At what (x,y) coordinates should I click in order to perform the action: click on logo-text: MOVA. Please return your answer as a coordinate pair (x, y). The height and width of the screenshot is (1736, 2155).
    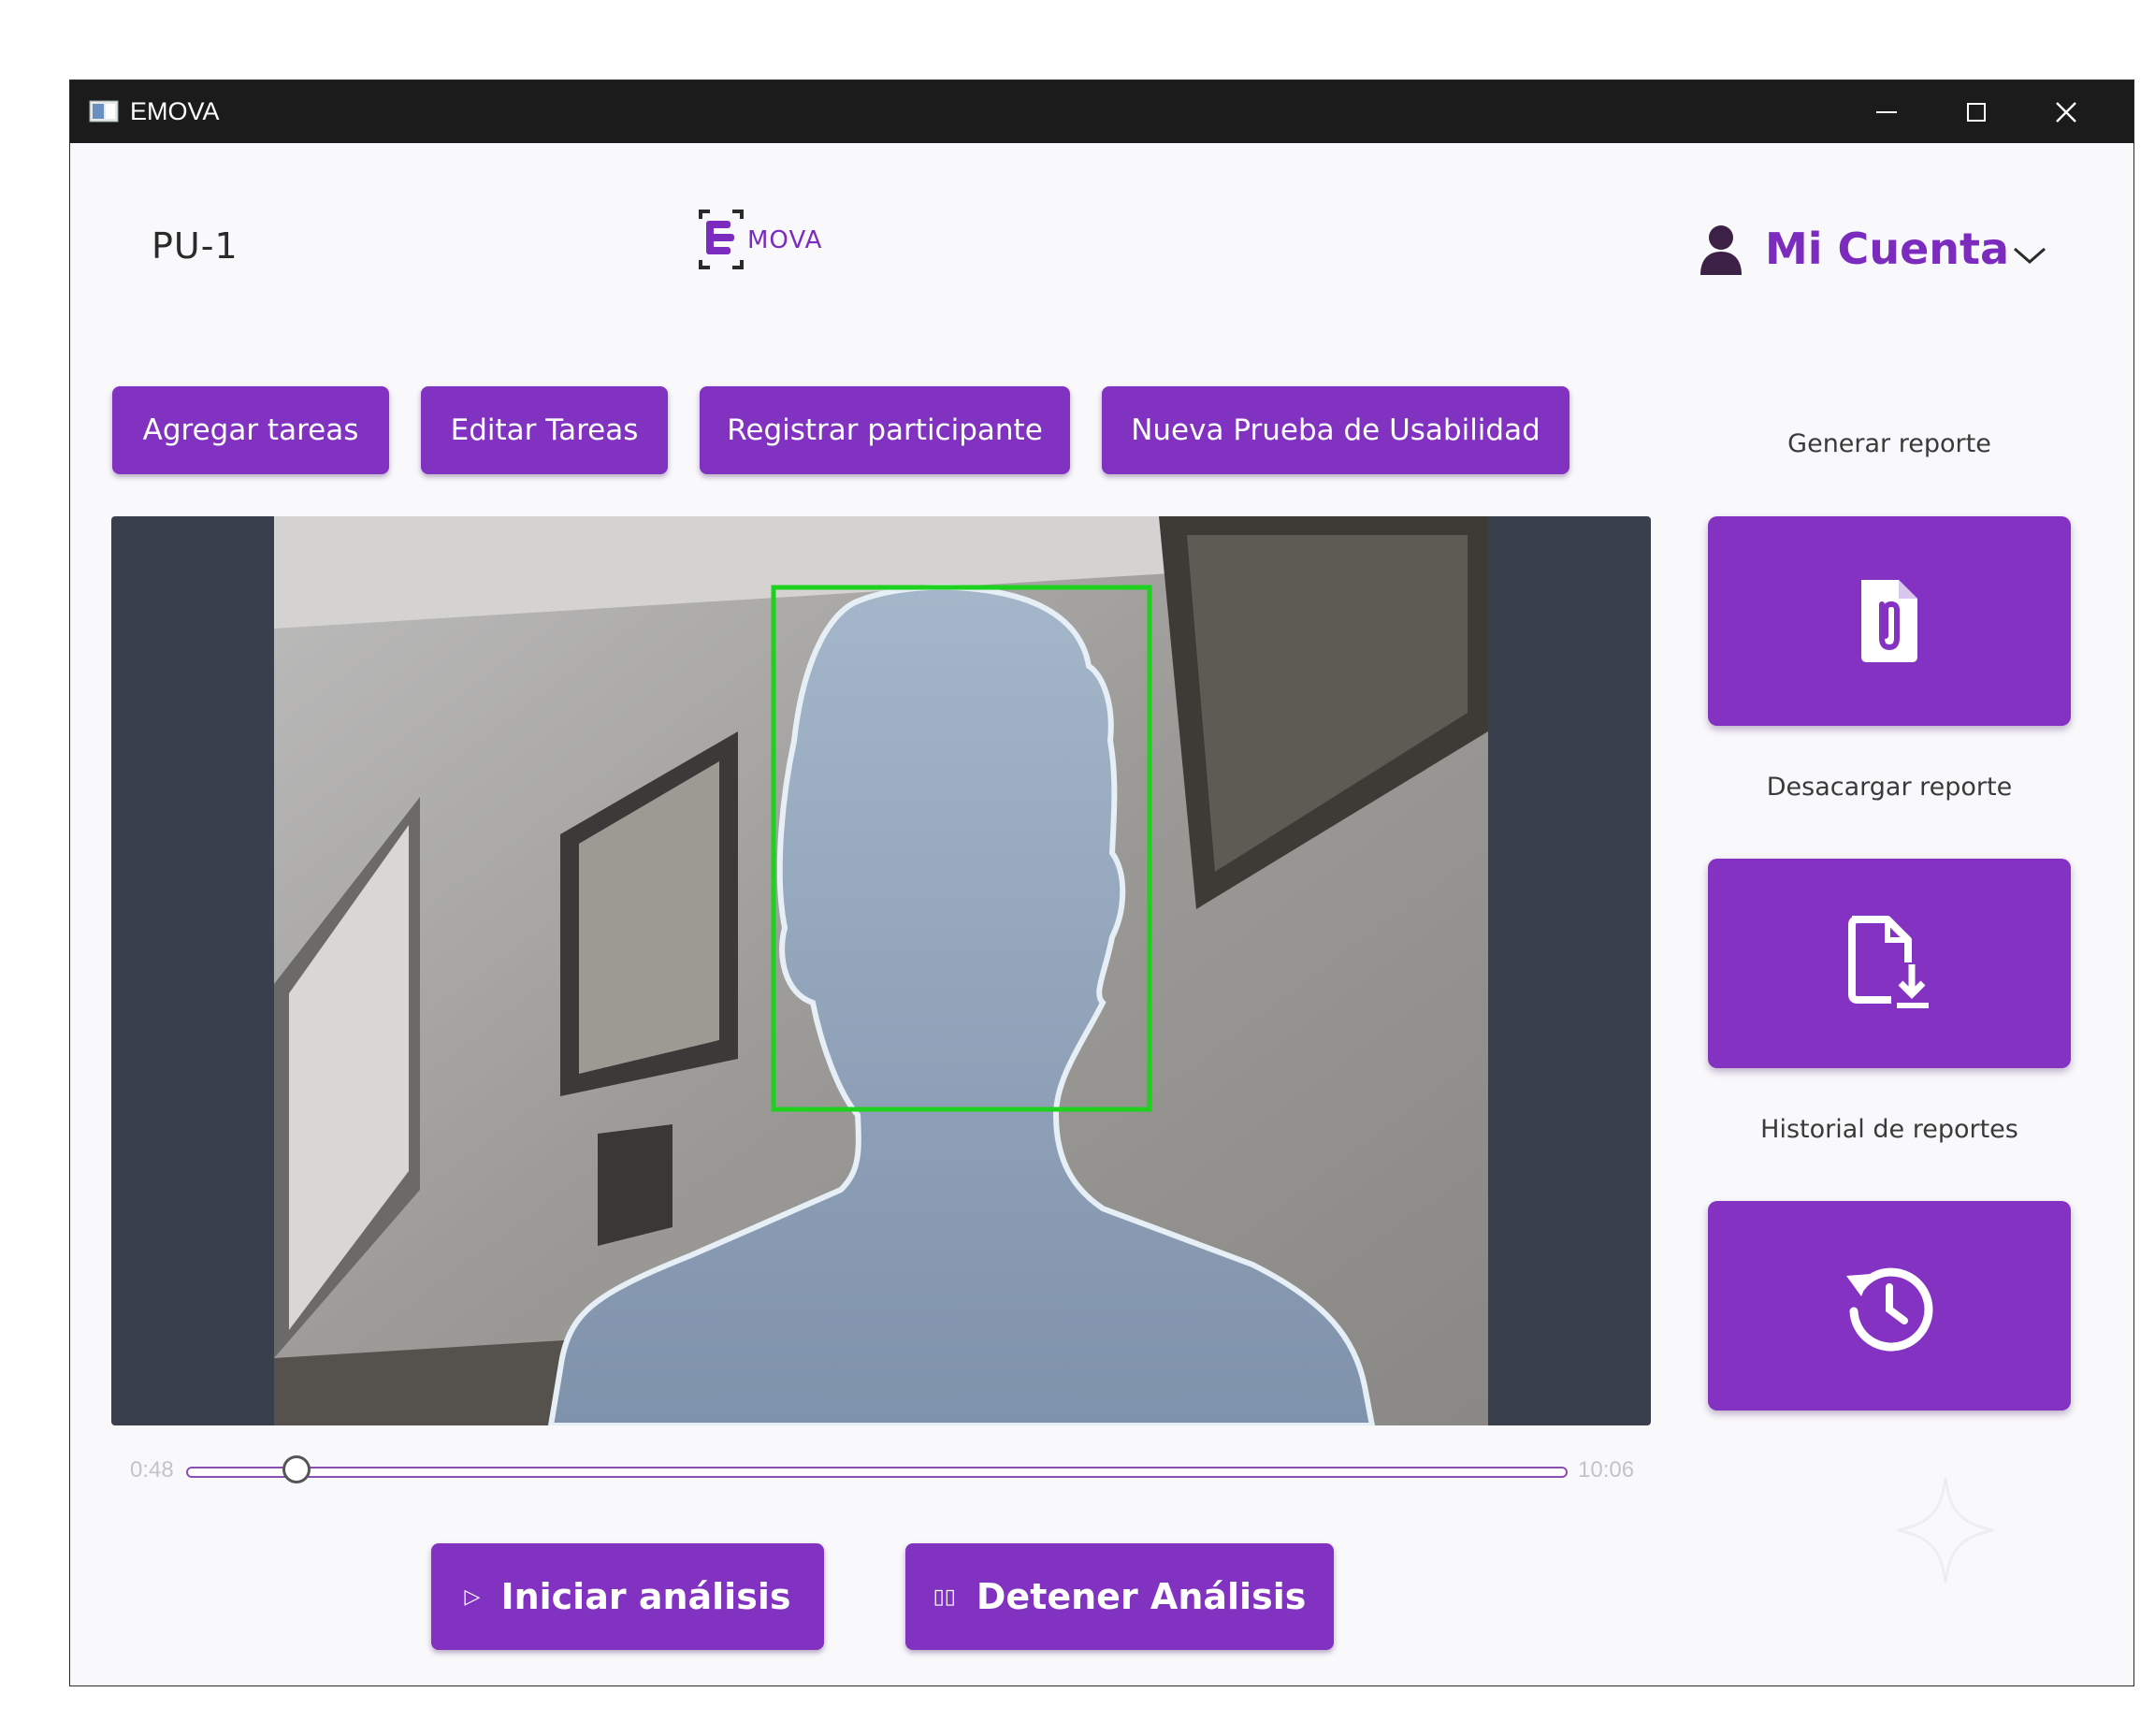
    Looking at the image, I should click on (785, 240).